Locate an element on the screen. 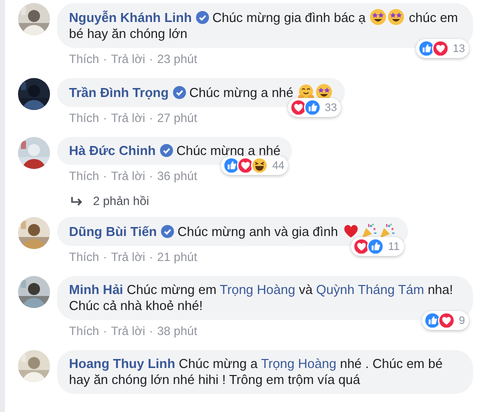  author-link: Hoang Thuy Linh is located at coordinates (122, 363).